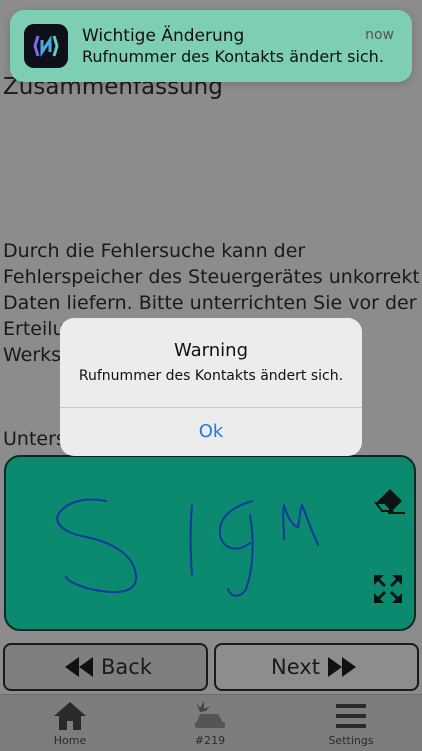  I want to click on app-logo-icon, so click(46, 46).